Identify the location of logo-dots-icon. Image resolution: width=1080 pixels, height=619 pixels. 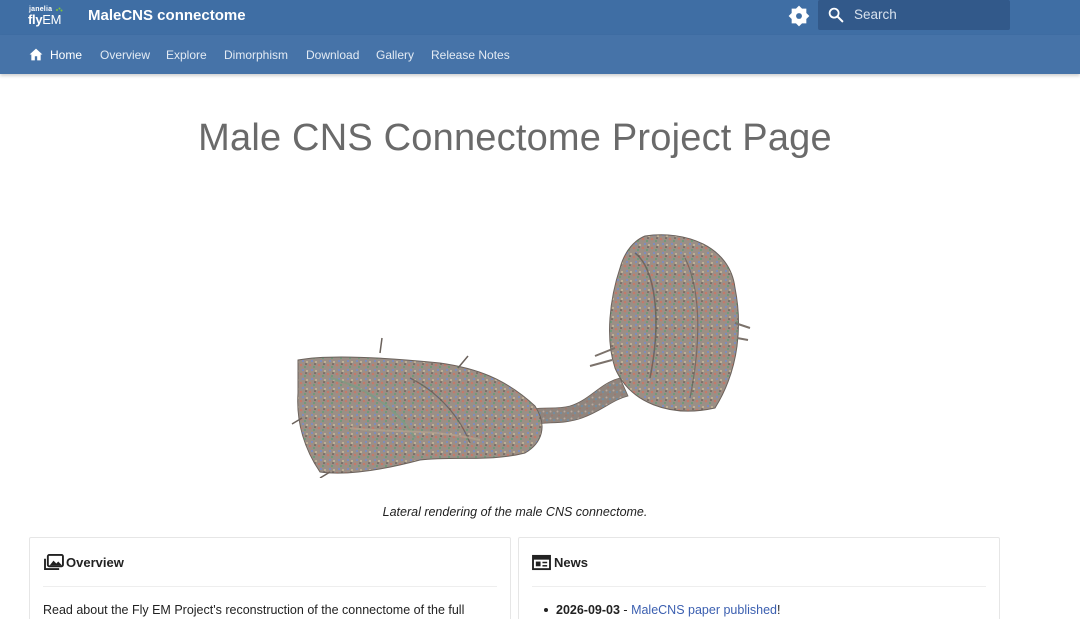
(59, 9).